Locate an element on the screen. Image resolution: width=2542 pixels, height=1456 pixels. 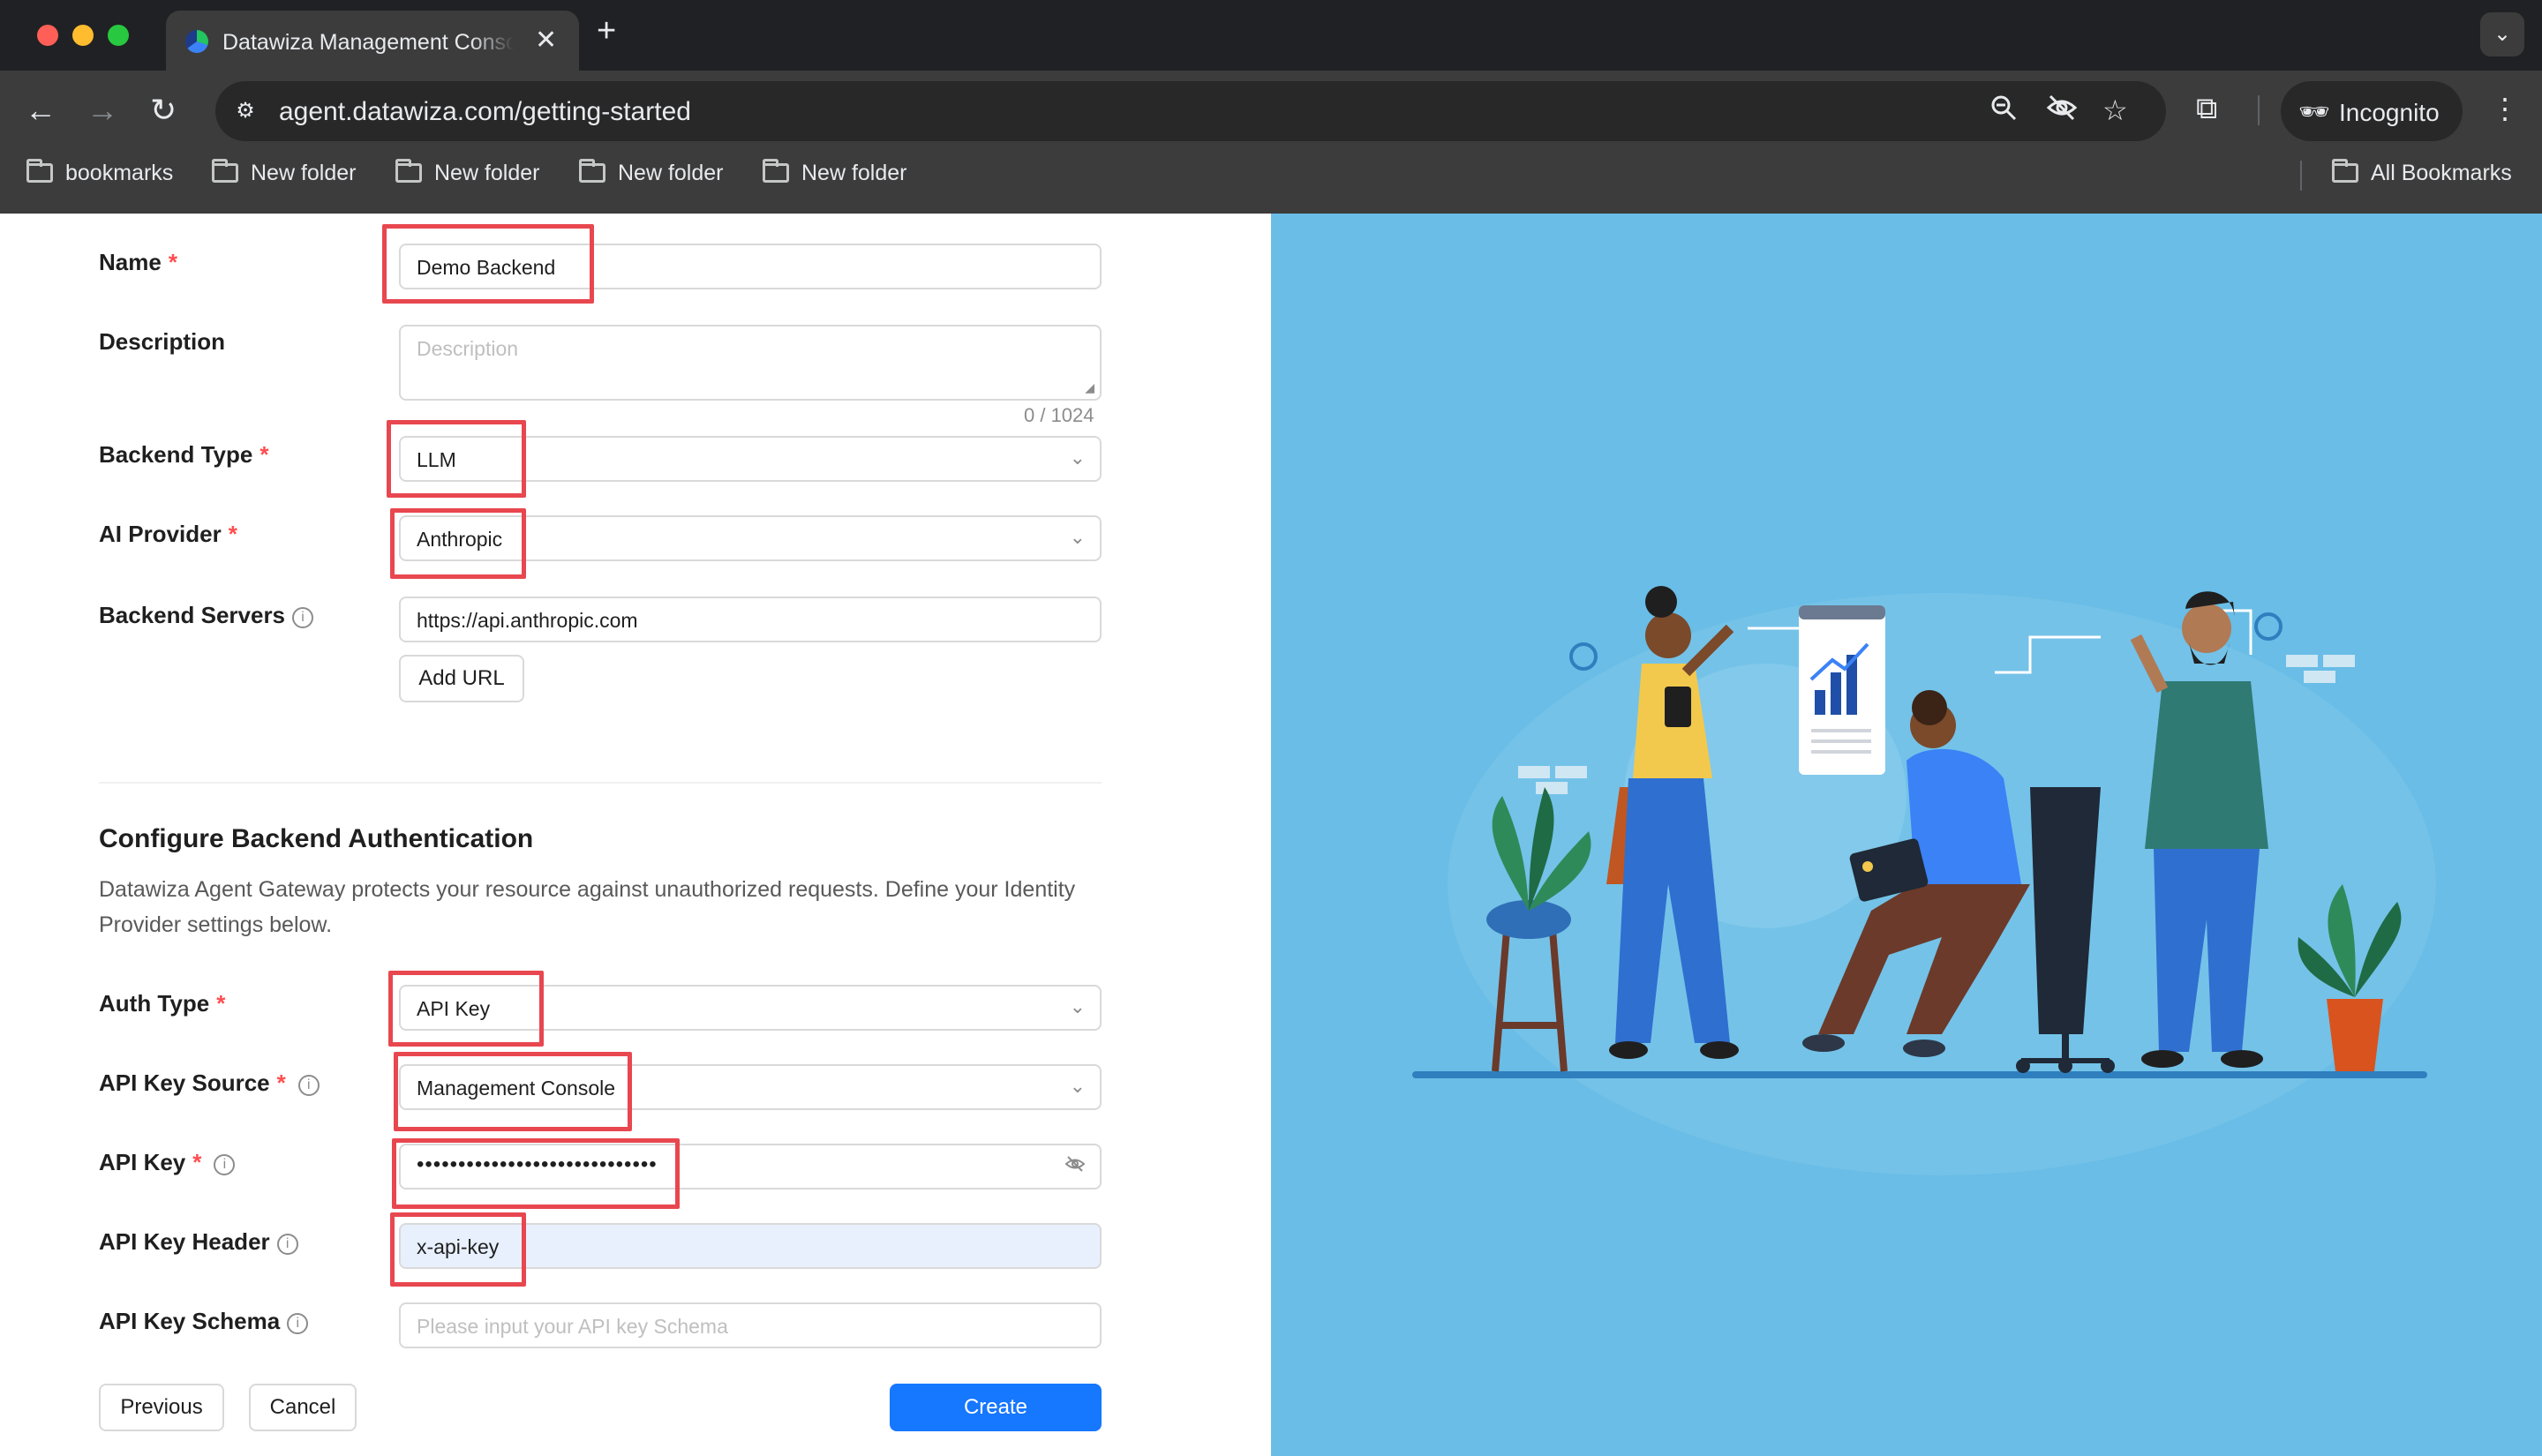
api-key-source-select: Management Console ⌄ is located at coordinates (750, 1087).